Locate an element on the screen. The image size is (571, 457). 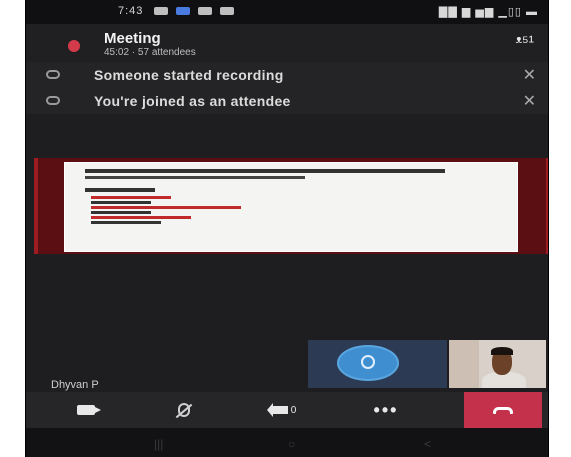
more-icon: ••• is located at coordinates (386, 410).